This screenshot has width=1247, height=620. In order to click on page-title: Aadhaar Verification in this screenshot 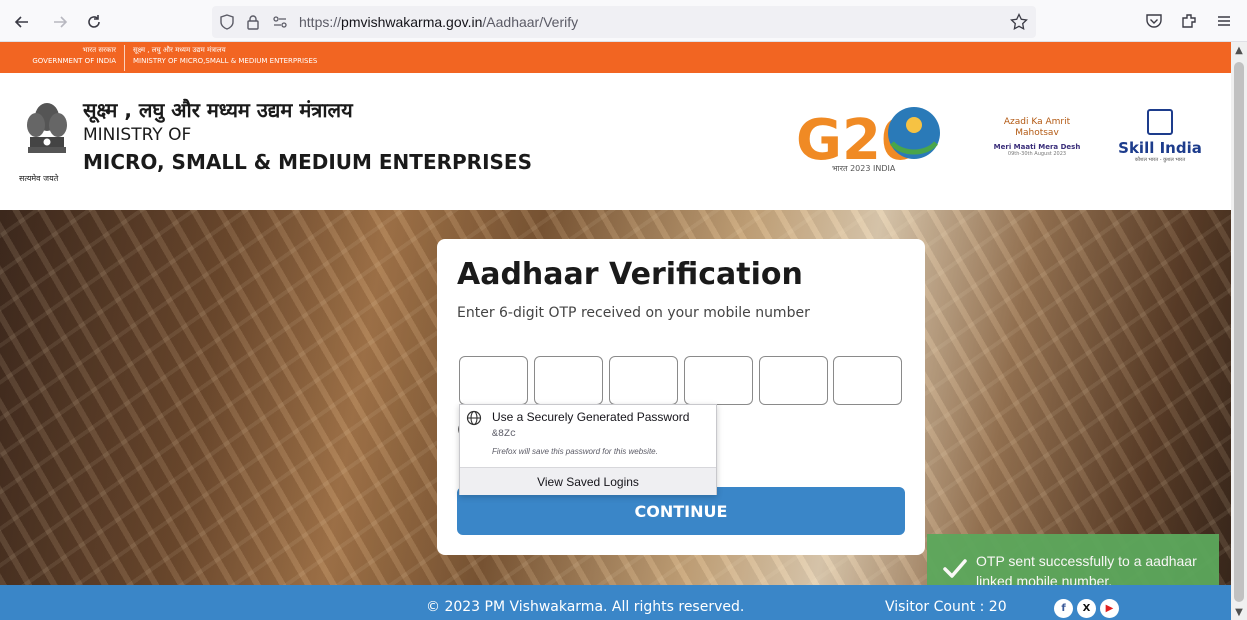, I will do `click(630, 274)`.